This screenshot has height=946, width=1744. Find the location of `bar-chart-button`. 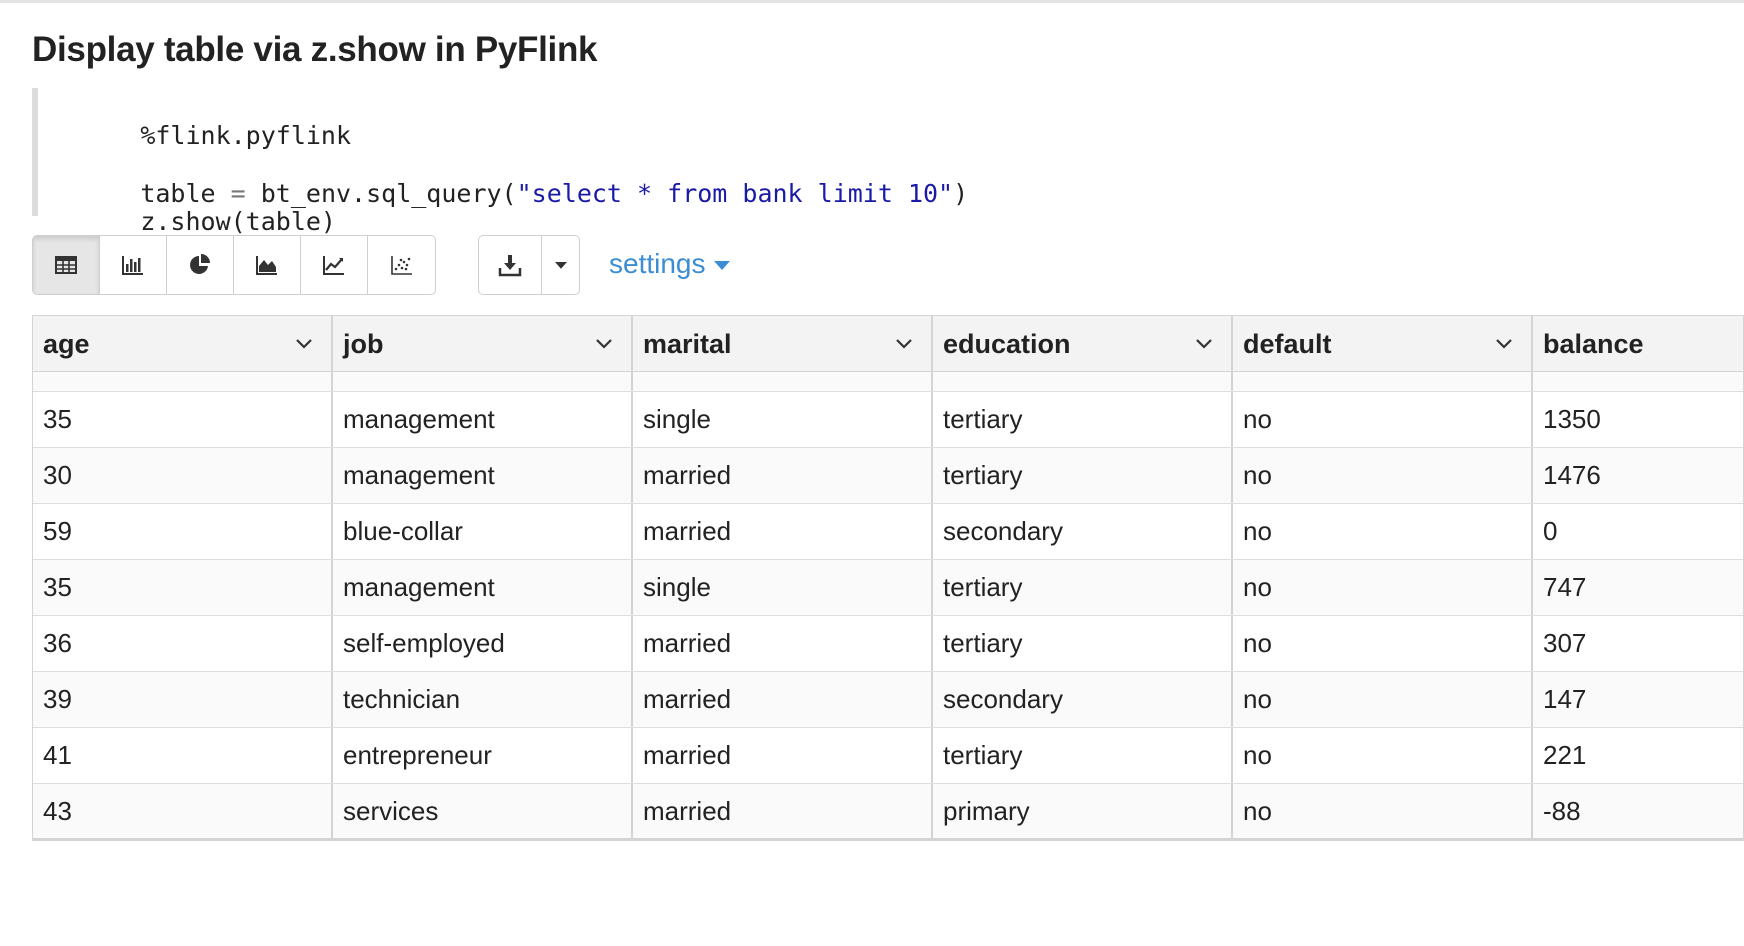

bar-chart-button is located at coordinates (133, 265).